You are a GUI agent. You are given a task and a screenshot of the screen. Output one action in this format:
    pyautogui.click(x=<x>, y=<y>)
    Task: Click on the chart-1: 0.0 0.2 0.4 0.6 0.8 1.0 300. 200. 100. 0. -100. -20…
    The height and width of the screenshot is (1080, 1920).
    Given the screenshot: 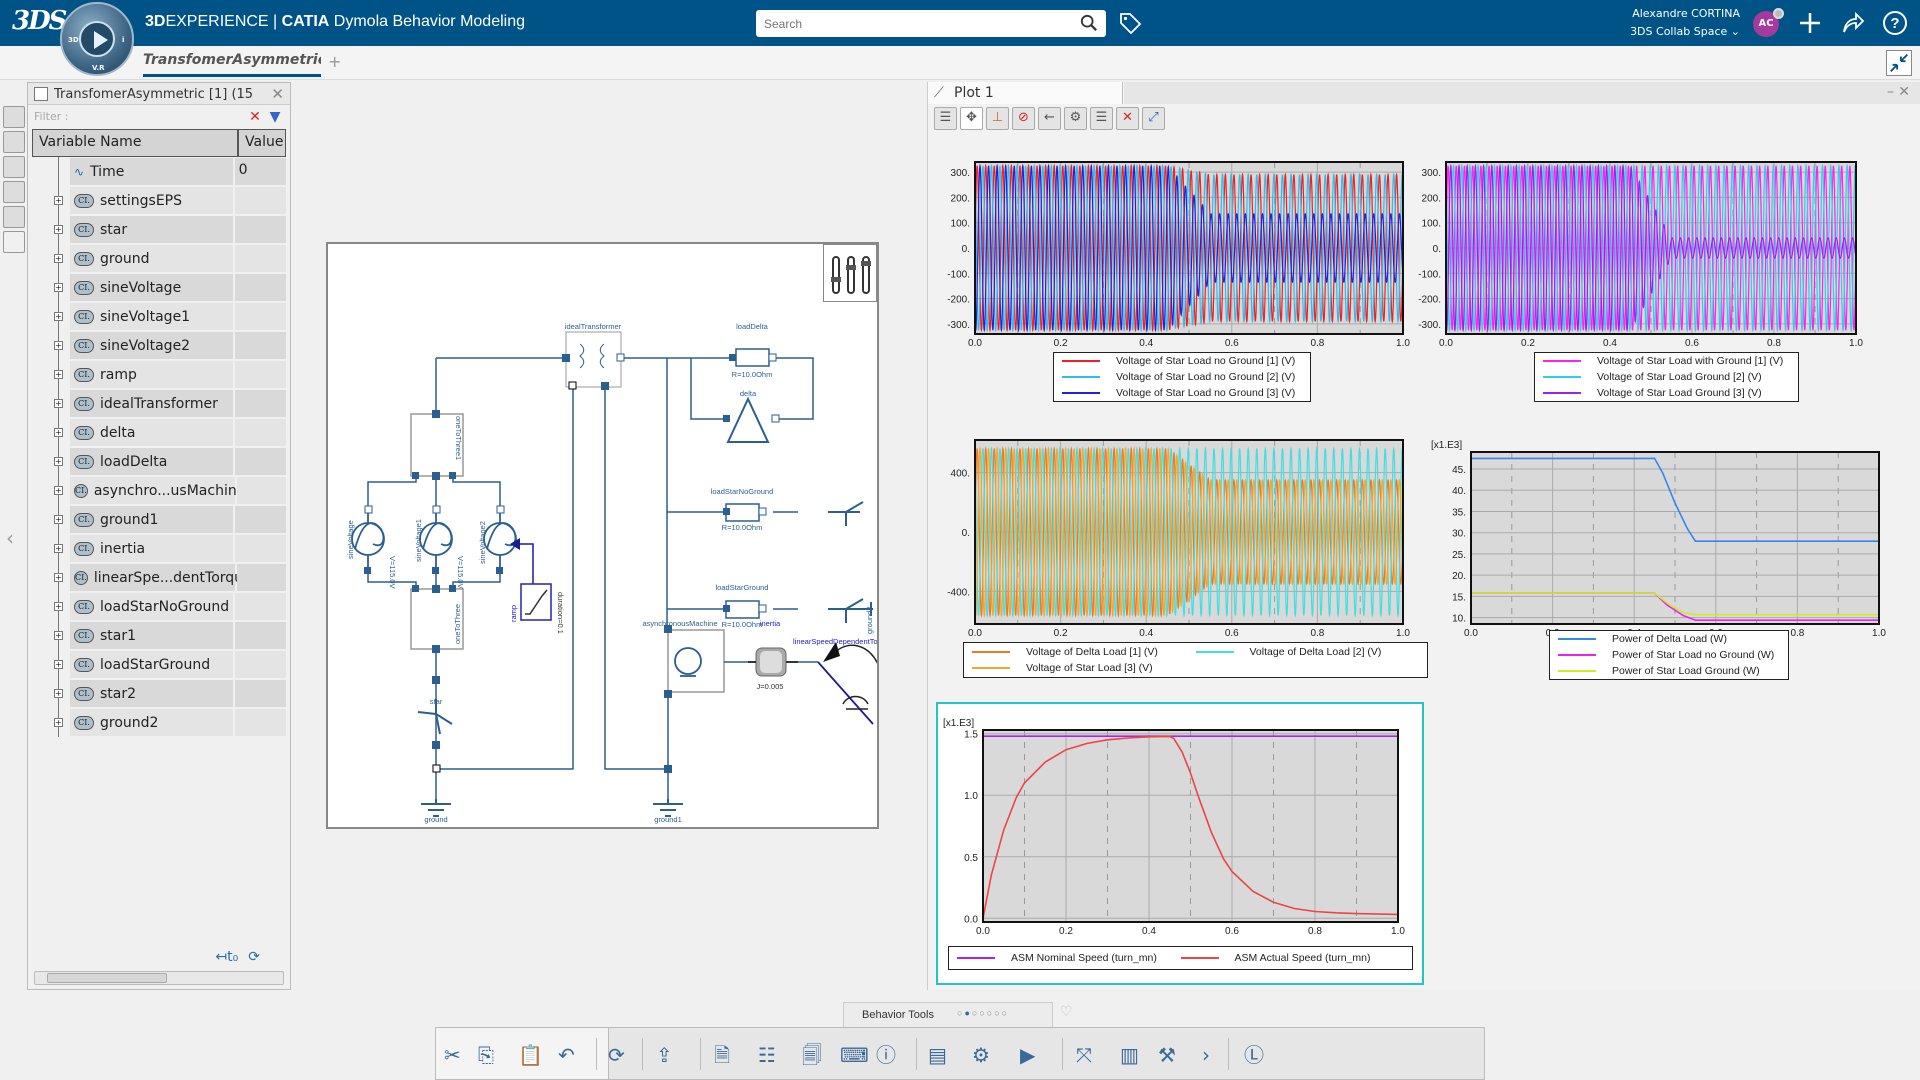 What is the action you would take?
    pyautogui.click(x=1171, y=253)
    